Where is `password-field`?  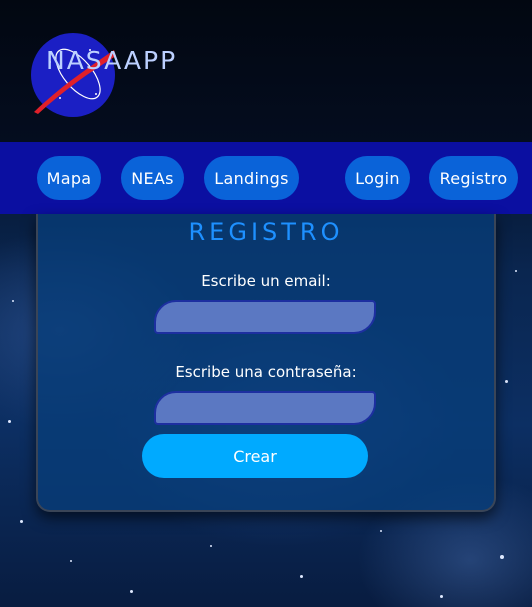
password-field is located at coordinates (265, 408).